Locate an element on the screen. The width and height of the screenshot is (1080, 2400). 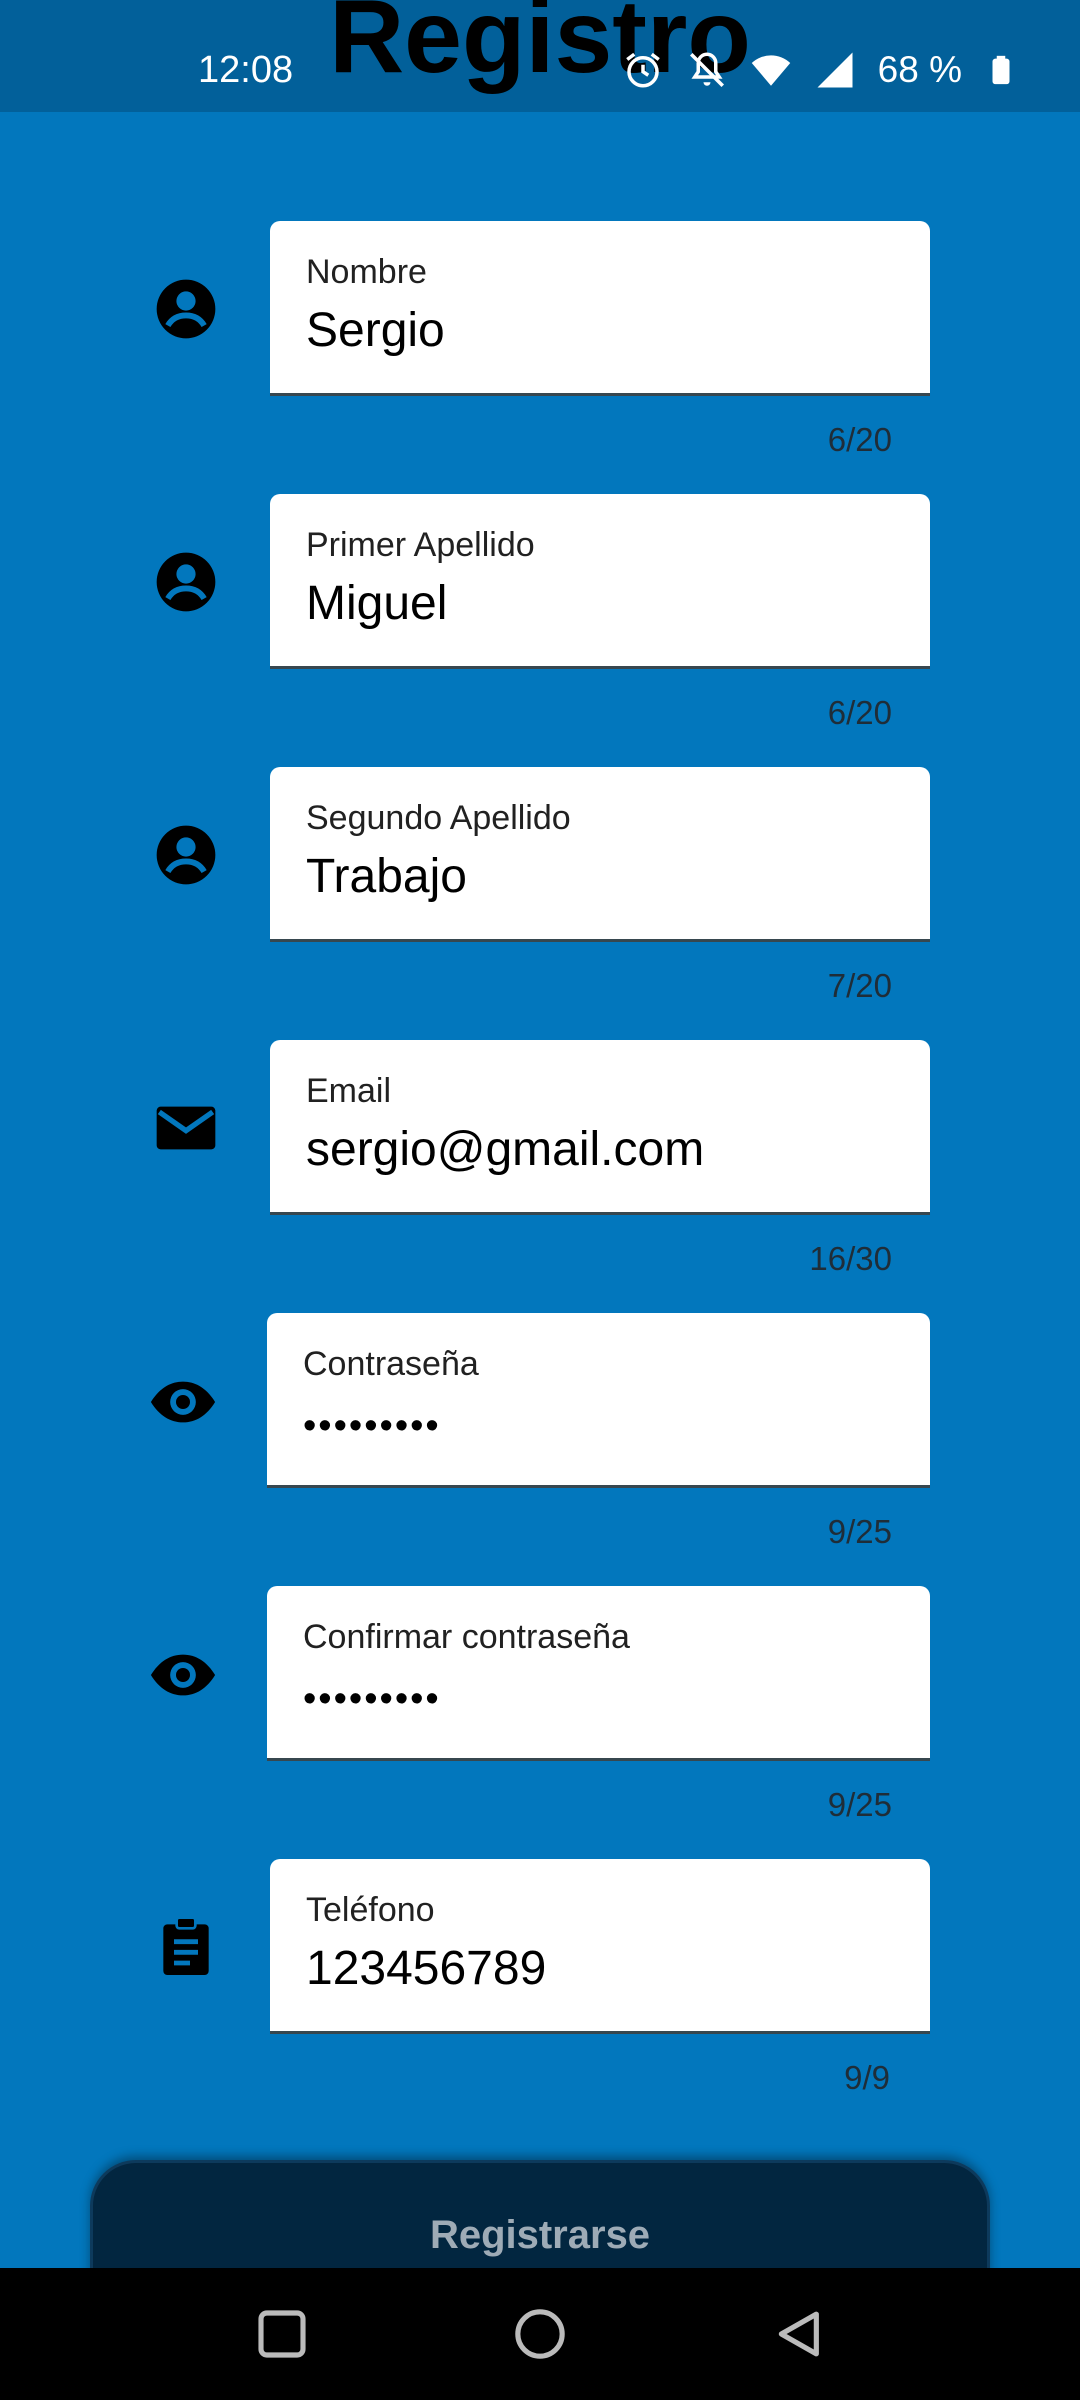
contrasena-value: ••••••••• is located at coordinates (372, 1426).